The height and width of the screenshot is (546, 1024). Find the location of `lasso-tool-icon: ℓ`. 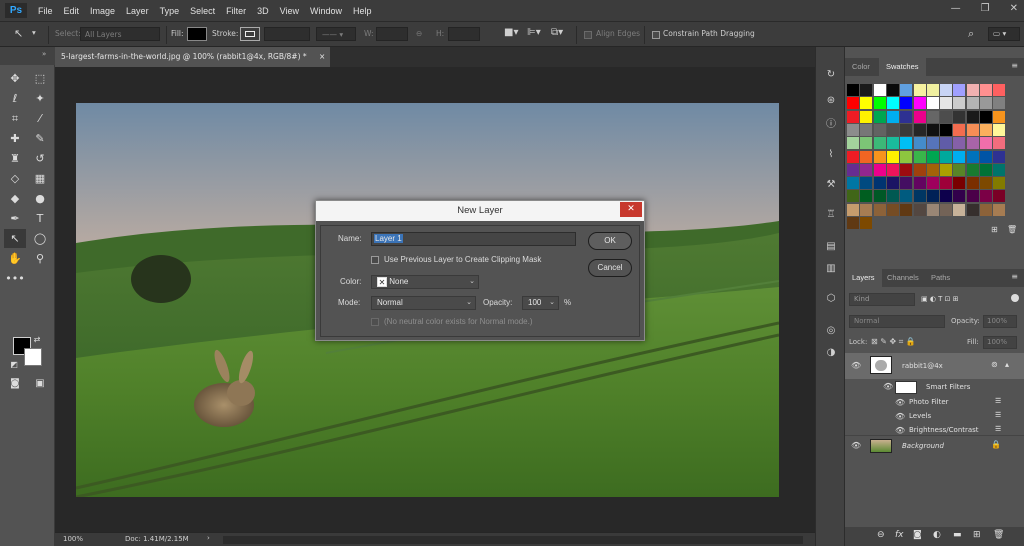

lasso-tool-icon: ℓ is located at coordinates (15, 98).